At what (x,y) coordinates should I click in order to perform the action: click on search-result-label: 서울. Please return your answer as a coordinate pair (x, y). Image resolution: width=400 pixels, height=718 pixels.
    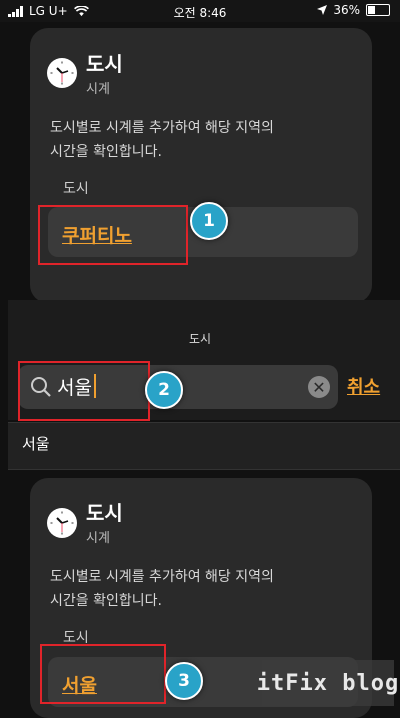
    Looking at the image, I should click on (36, 443).